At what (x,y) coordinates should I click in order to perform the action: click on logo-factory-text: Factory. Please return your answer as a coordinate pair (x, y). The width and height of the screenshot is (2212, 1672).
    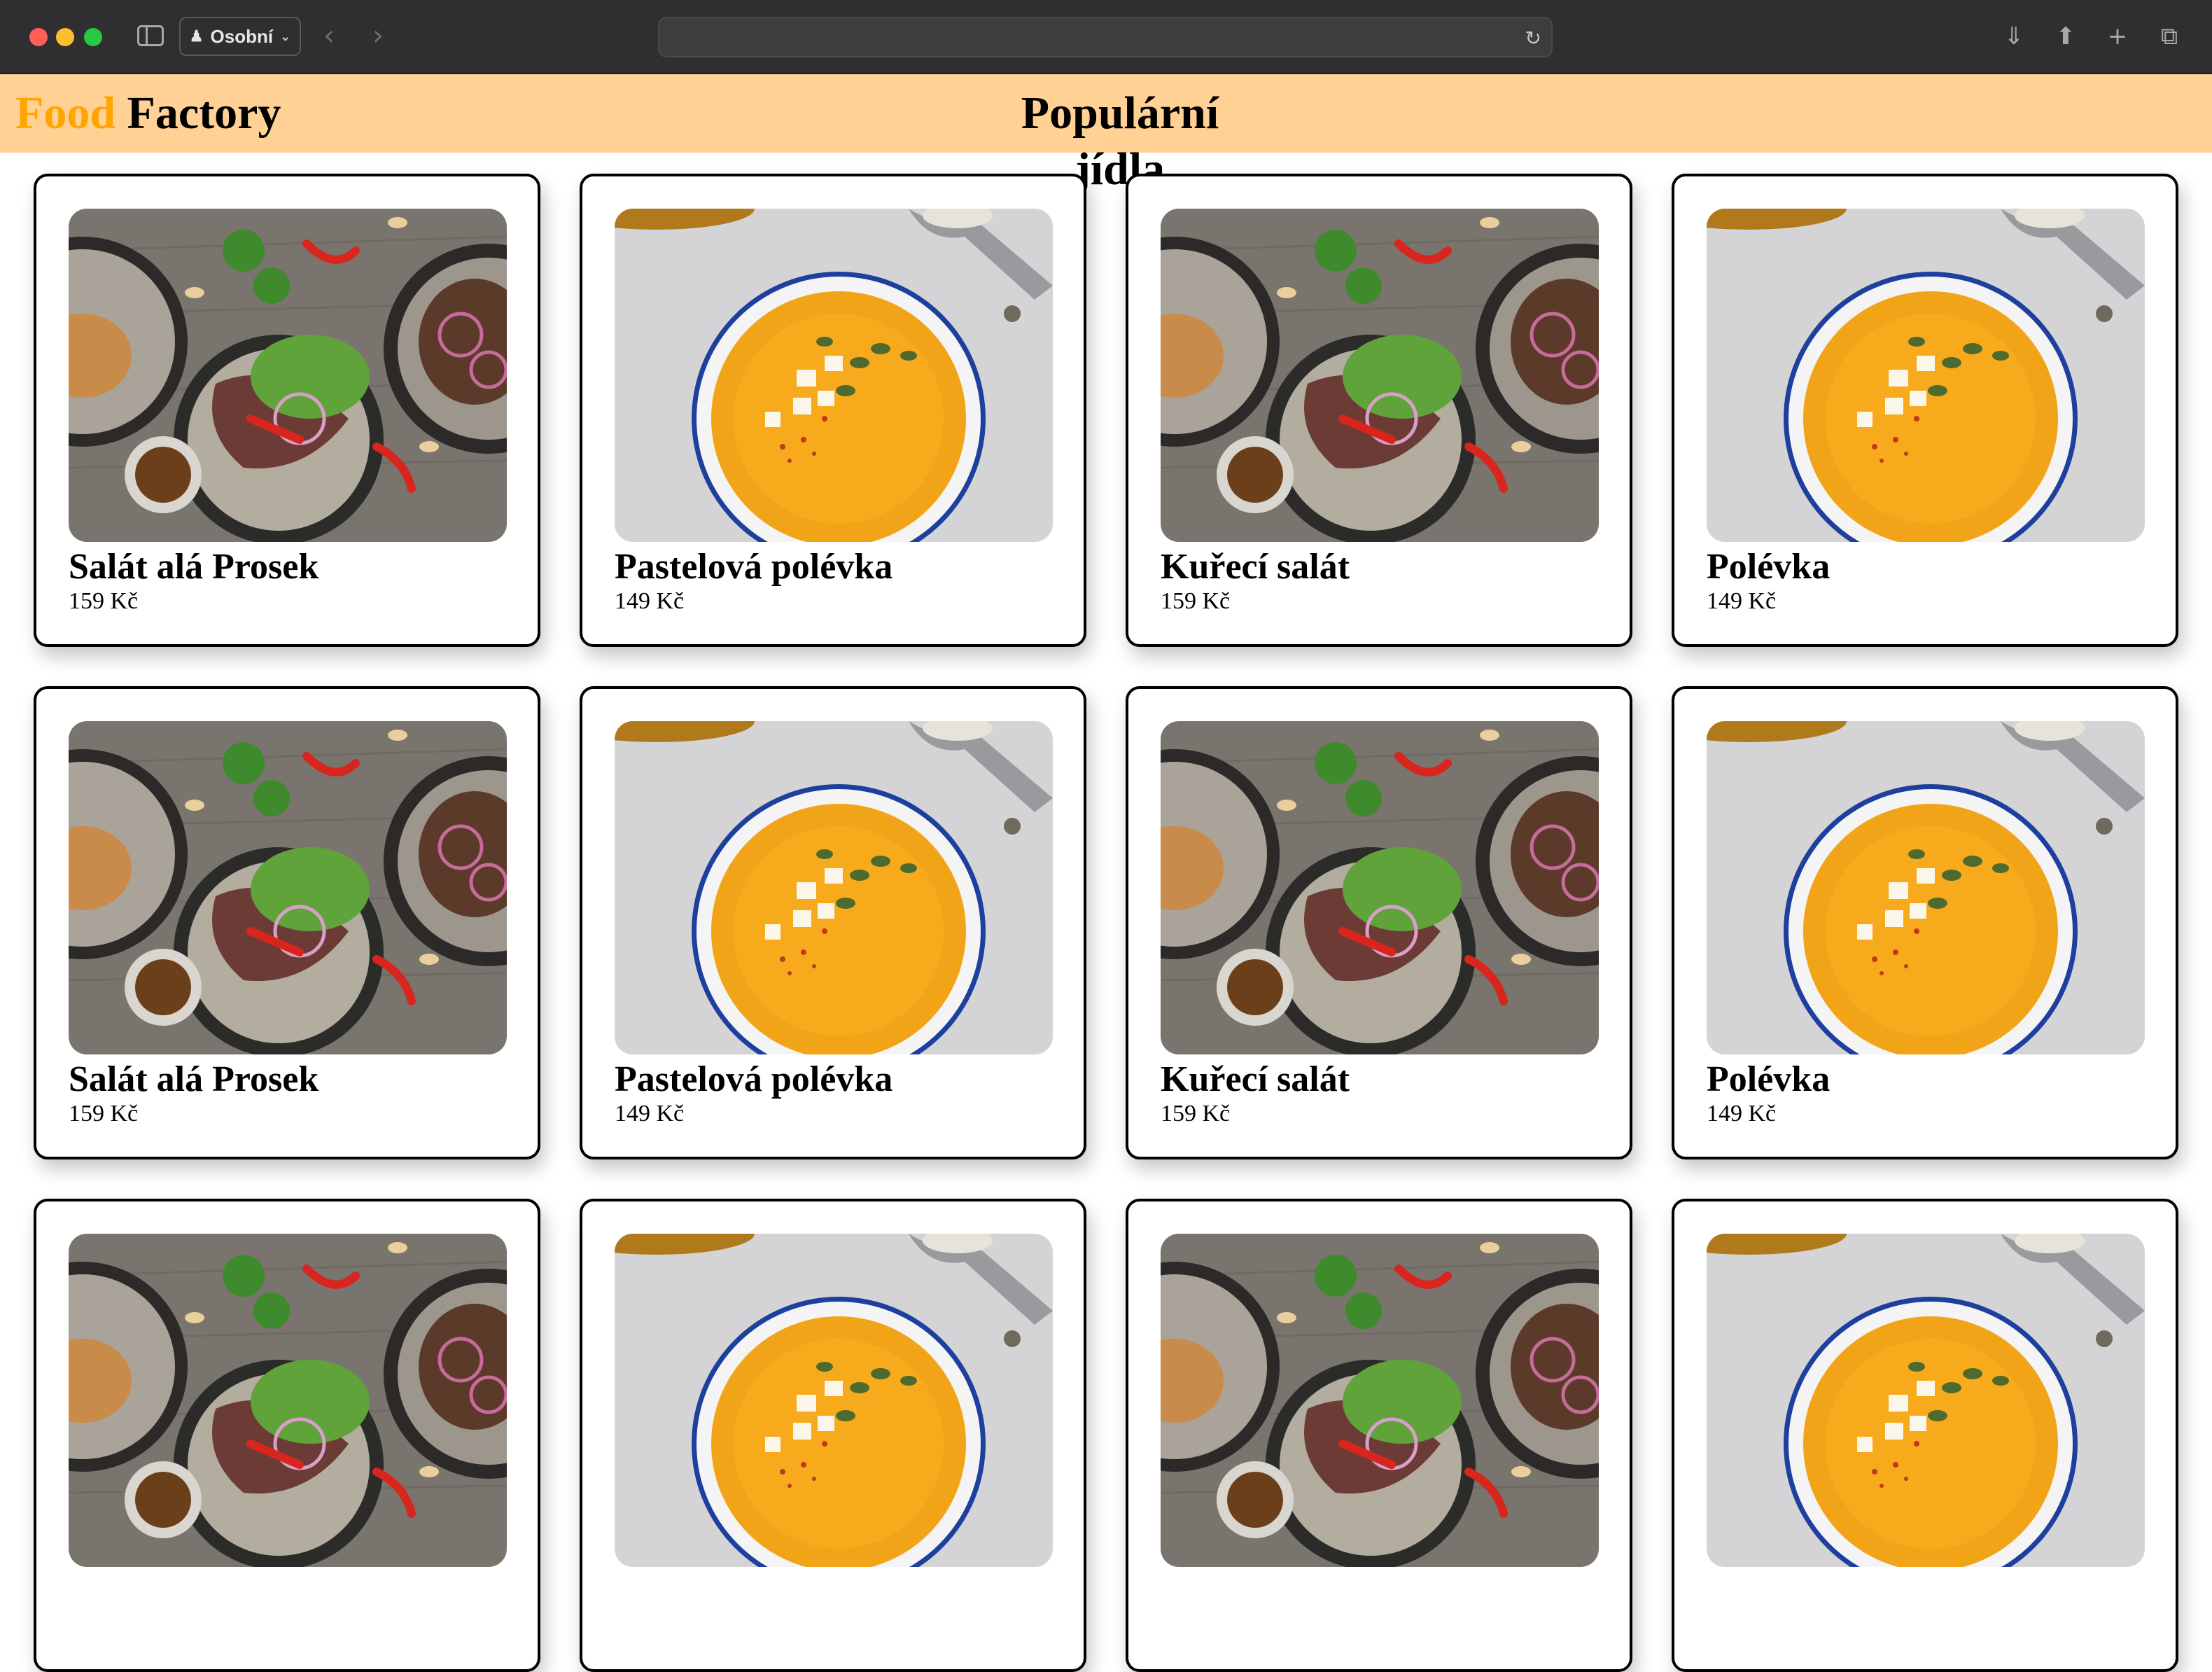
    Looking at the image, I should click on (204, 113).